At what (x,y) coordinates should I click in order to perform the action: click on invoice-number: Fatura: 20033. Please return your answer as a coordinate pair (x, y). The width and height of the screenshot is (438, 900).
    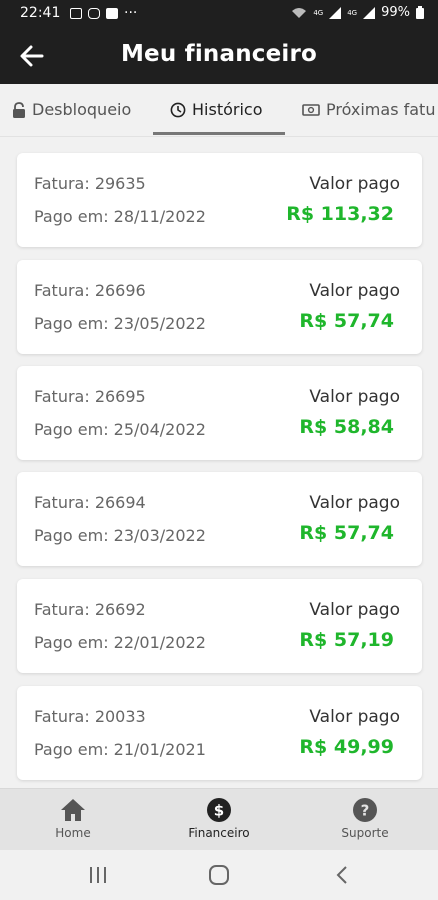
    Looking at the image, I should click on (90, 716).